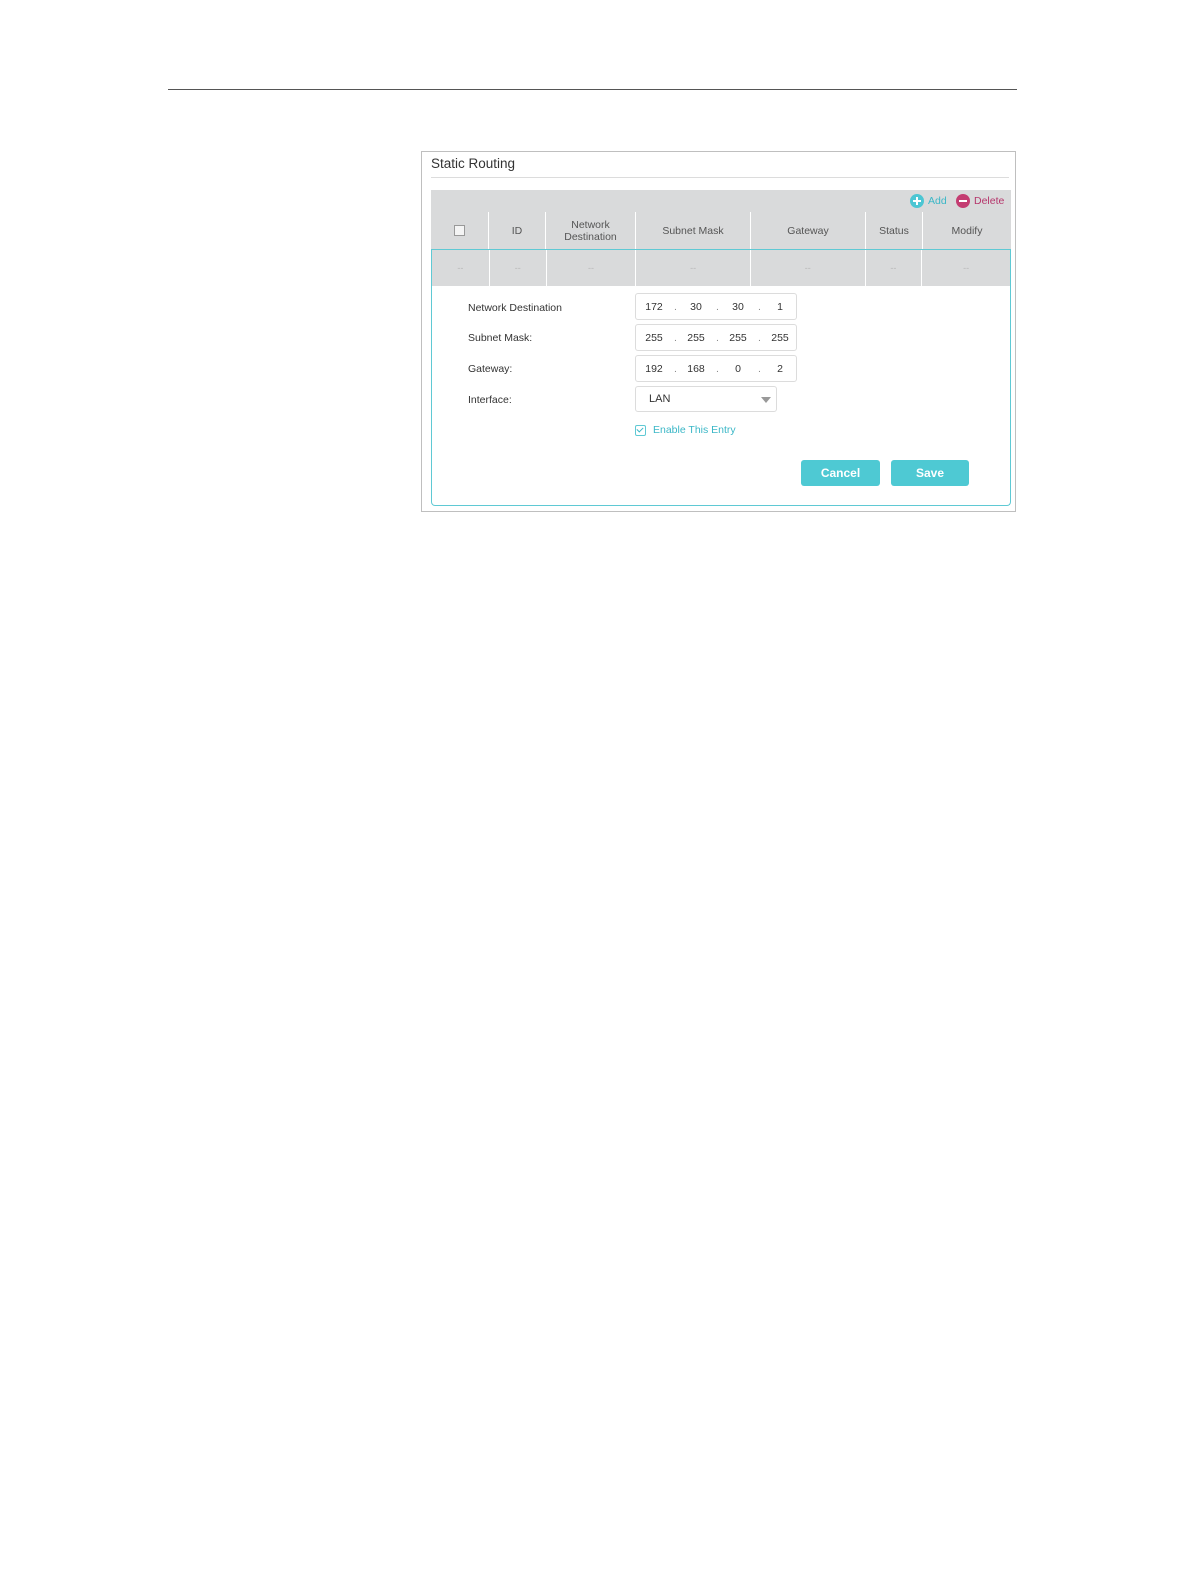 Image resolution: width=1196 pixels, height=1582 pixels. I want to click on cancel-button: Cancel, so click(840, 473).